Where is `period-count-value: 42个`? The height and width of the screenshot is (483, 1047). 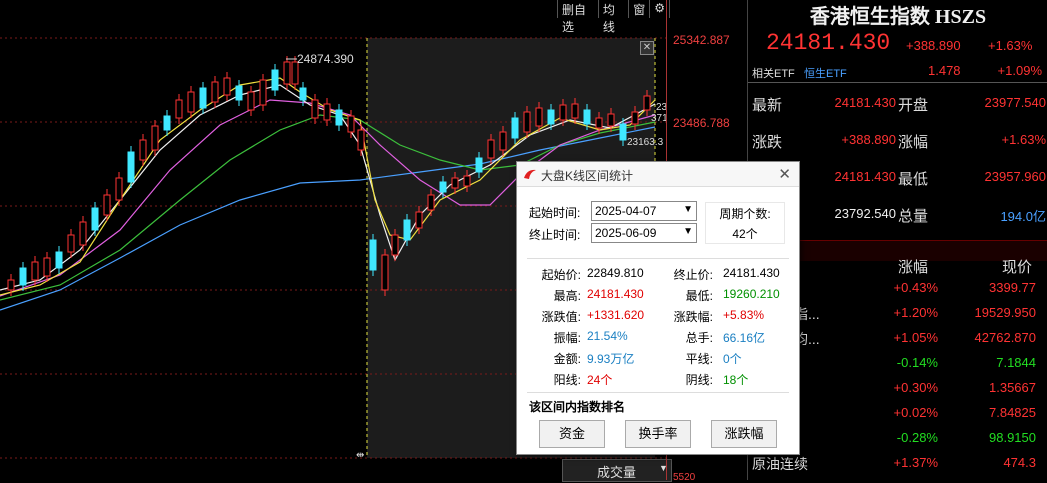
period-count-value: 42个 is located at coordinates (745, 234).